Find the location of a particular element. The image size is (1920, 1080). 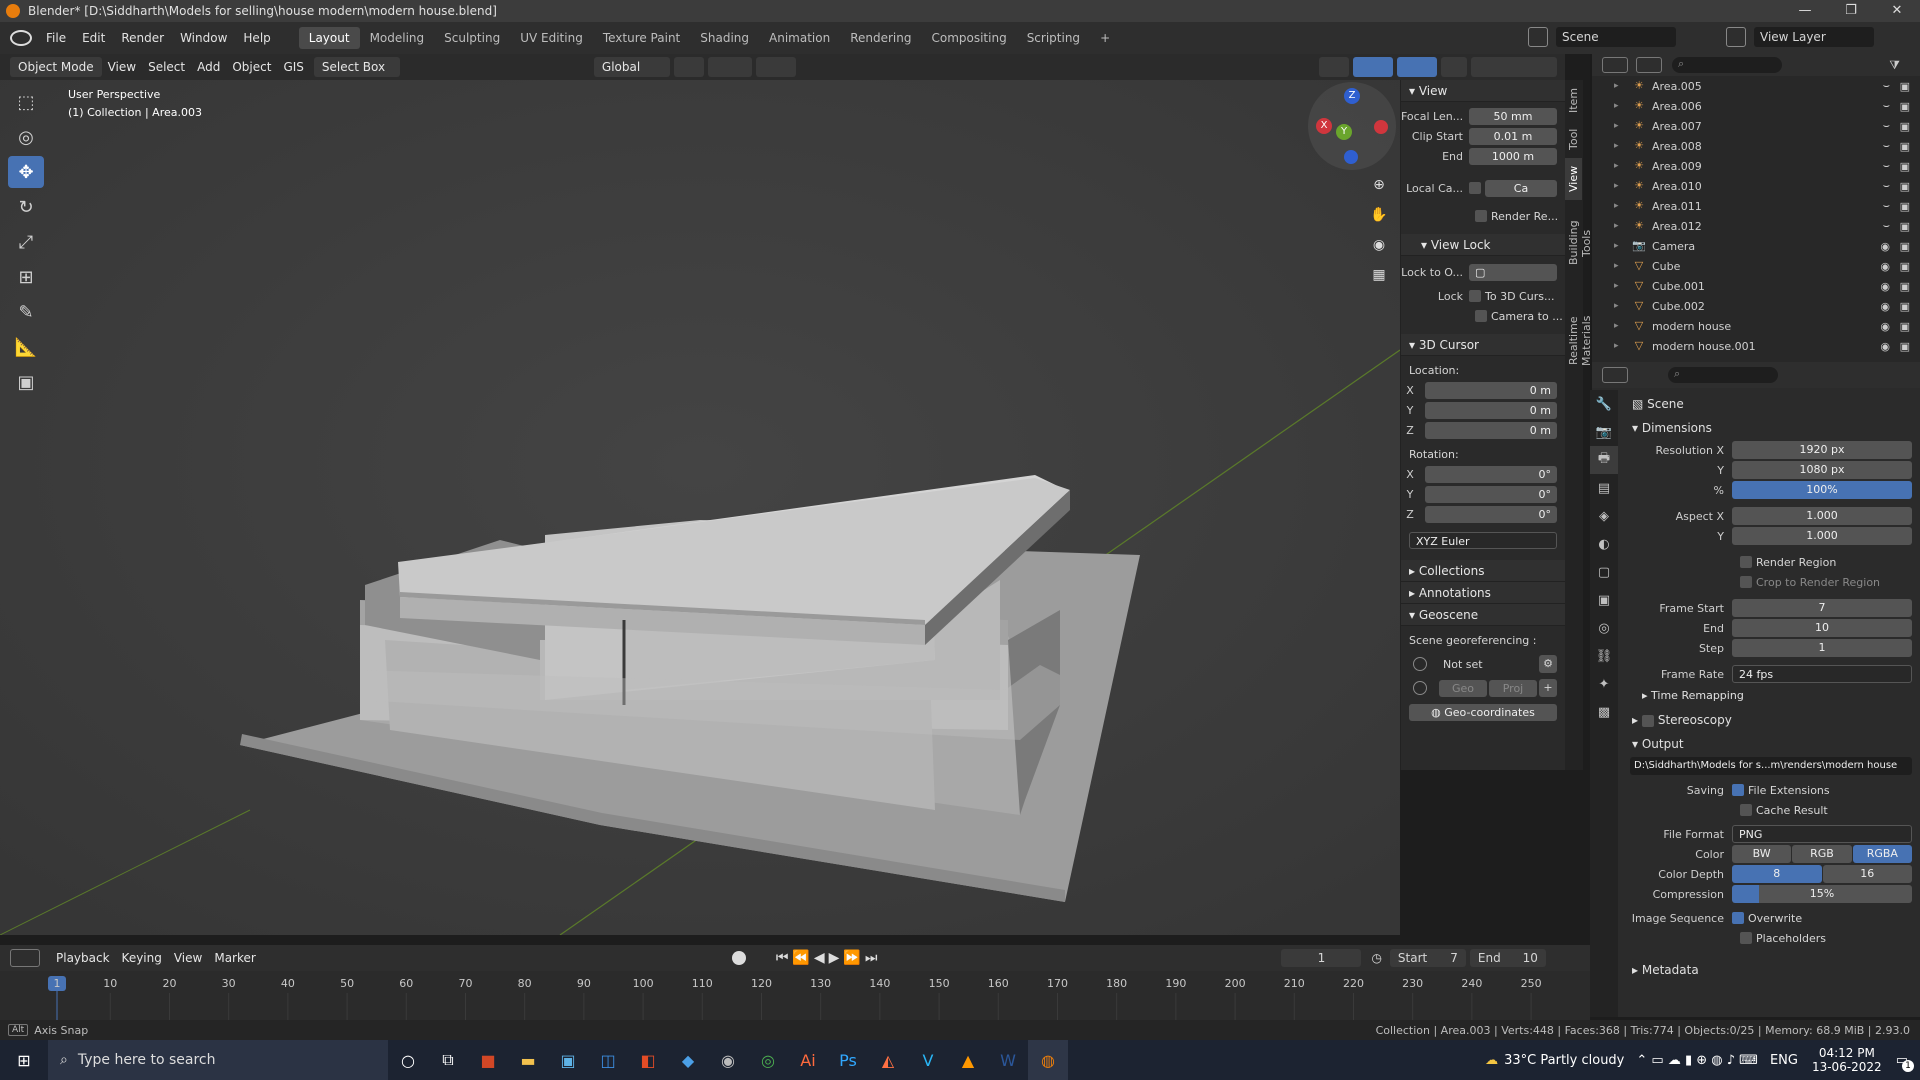

mode-dropdown: Object Mode is located at coordinates (56, 67).